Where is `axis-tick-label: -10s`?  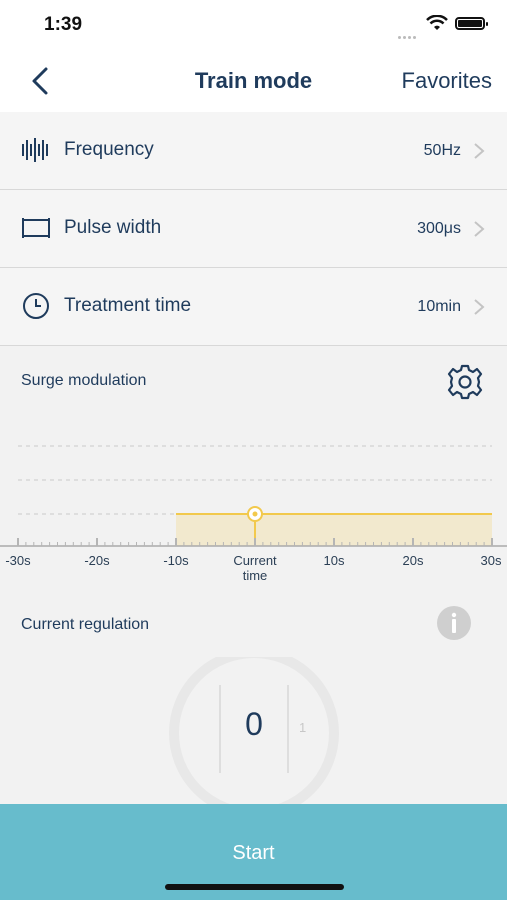 axis-tick-label: -10s is located at coordinates (176, 560).